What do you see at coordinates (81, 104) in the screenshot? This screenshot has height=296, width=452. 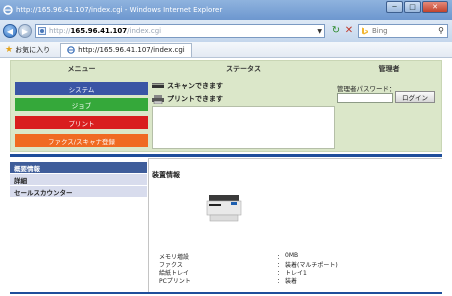 I see `menu-job-button: ジョブ` at bounding box center [81, 104].